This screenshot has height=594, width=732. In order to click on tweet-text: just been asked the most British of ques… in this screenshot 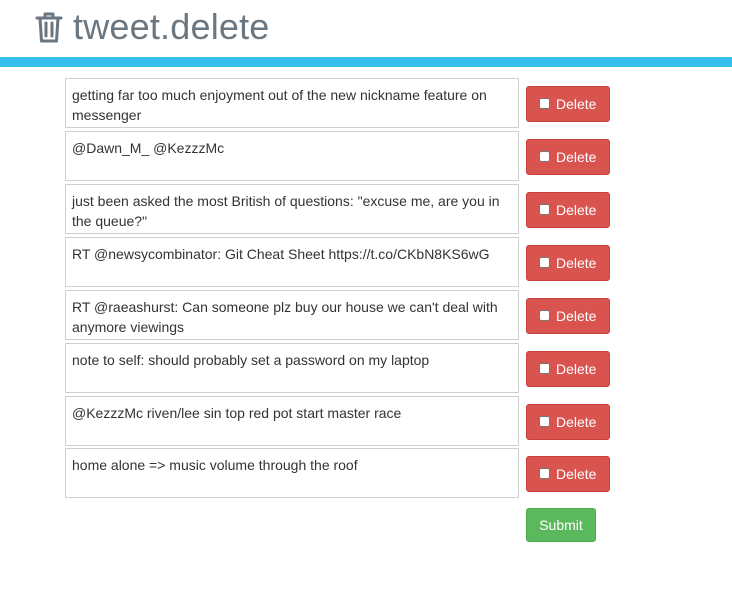, I will do `click(292, 209)`.